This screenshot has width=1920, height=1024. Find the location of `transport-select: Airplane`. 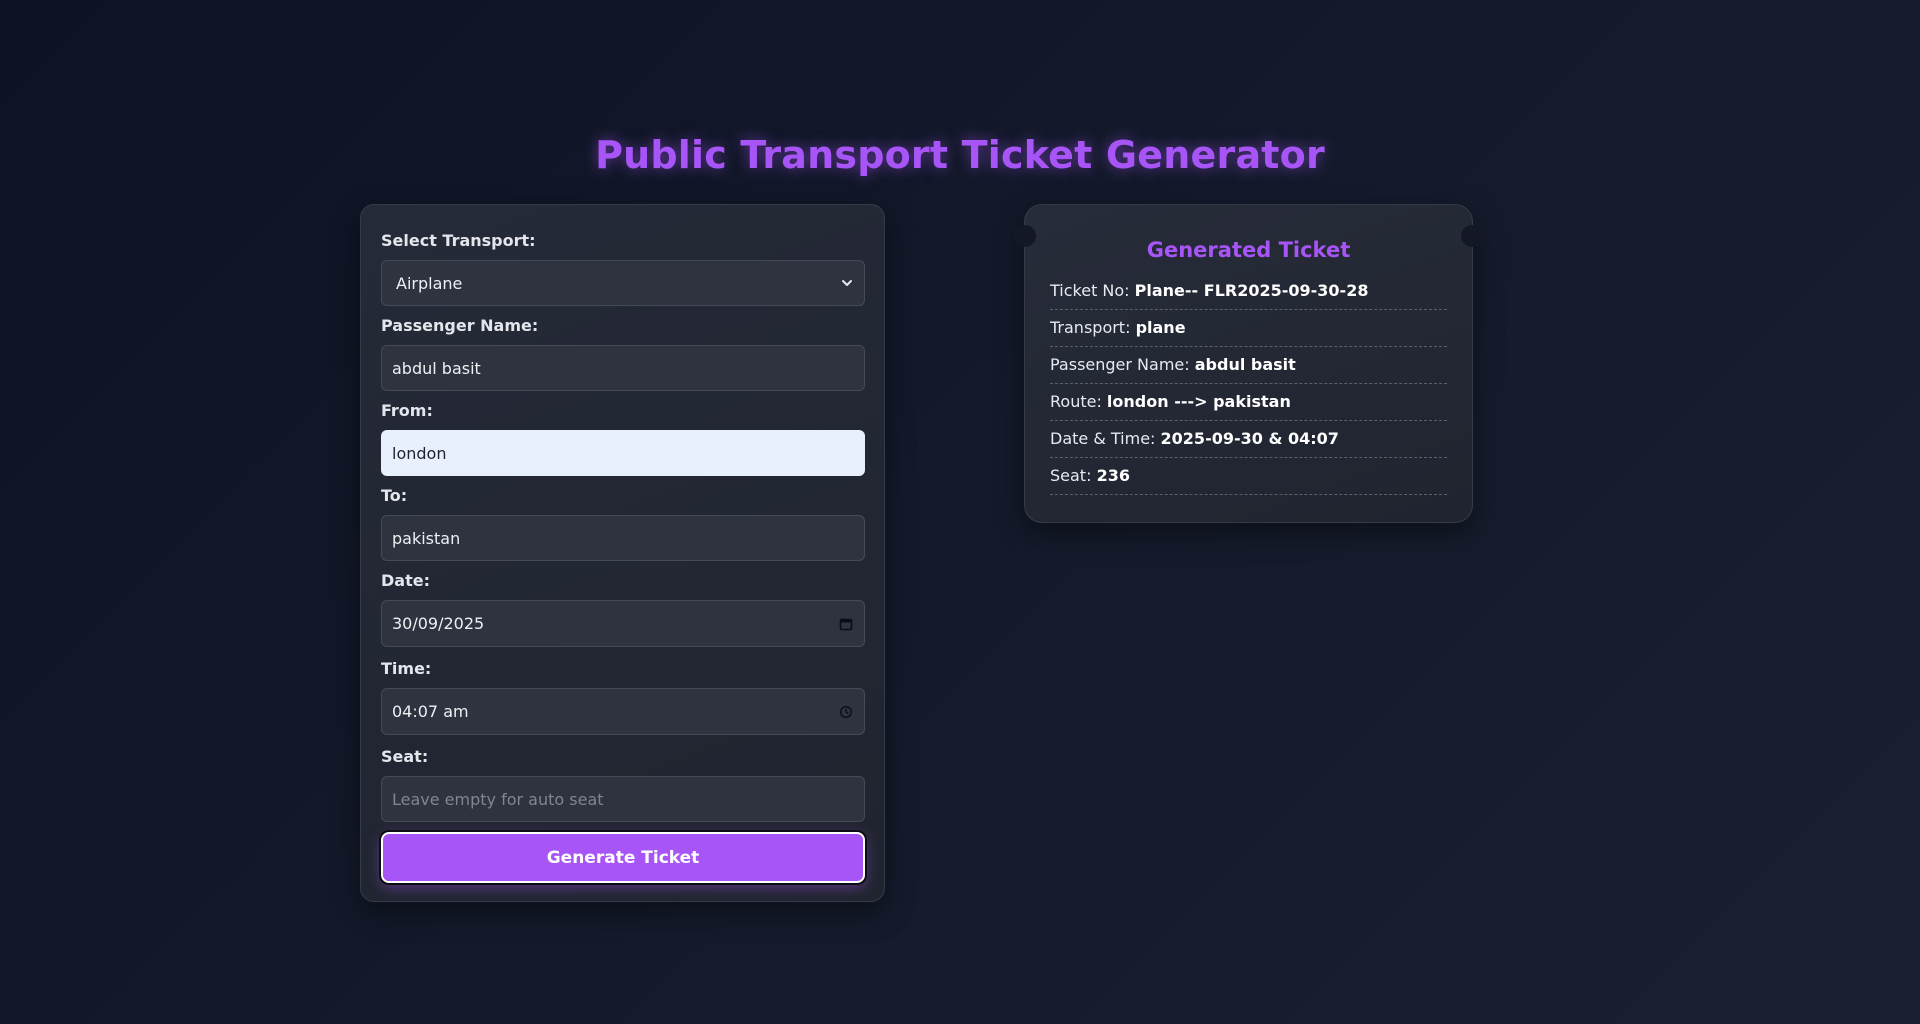

transport-select: Airplane is located at coordinates (623, 283).